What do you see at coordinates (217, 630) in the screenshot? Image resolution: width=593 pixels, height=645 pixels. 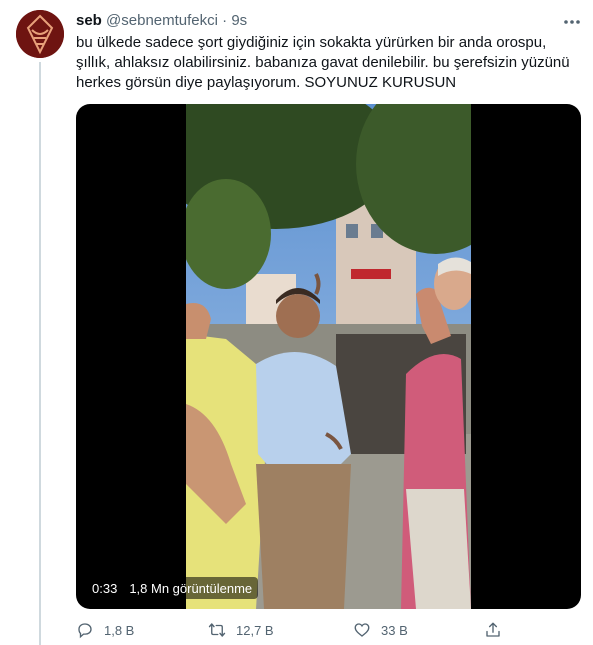 I see `retweet-icon` at bounding box center [217, 630].